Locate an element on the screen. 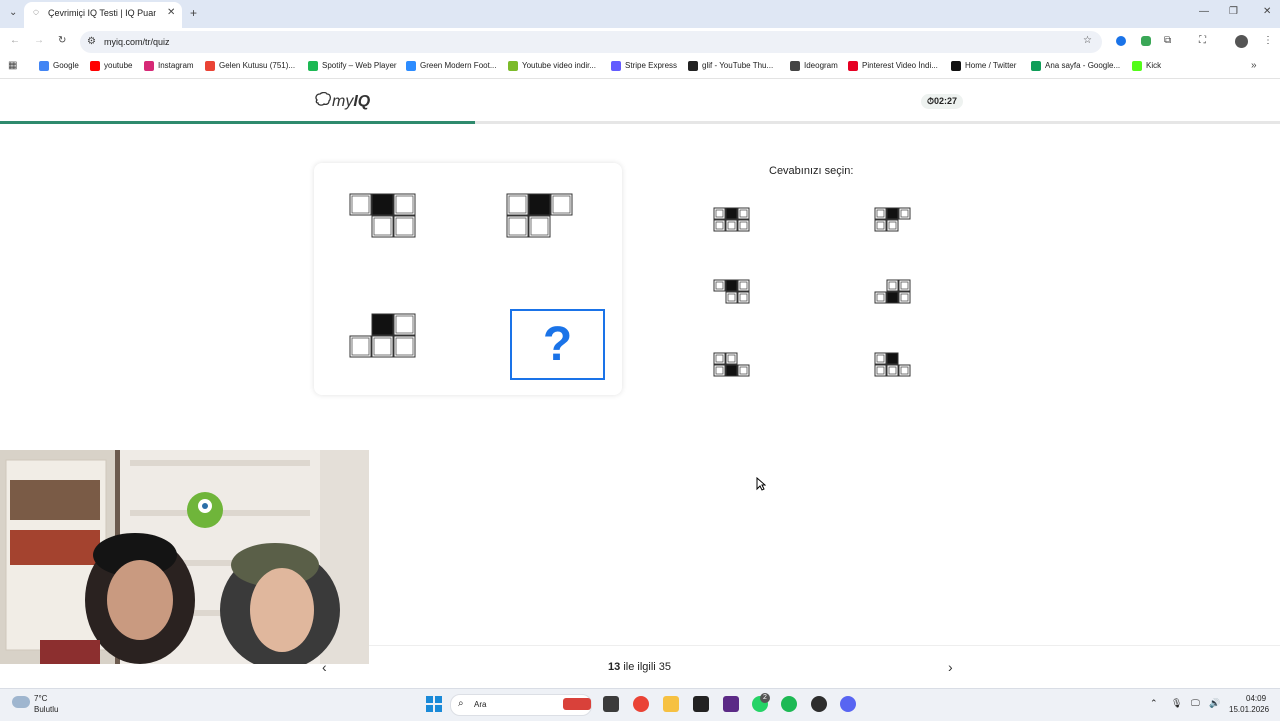 This screenshot has height=721, width=1280. bookmark-item: Home / Twitter is located at coordinates (983, 66).